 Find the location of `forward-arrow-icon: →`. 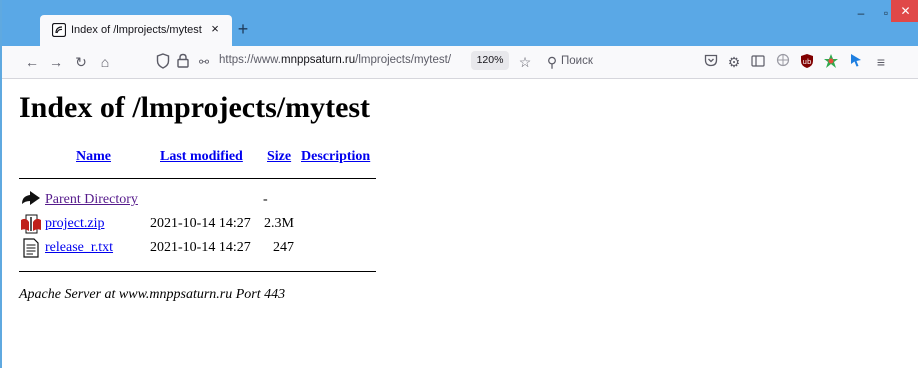

forward-arrow-icon: → is located at coordinates (56, 62).